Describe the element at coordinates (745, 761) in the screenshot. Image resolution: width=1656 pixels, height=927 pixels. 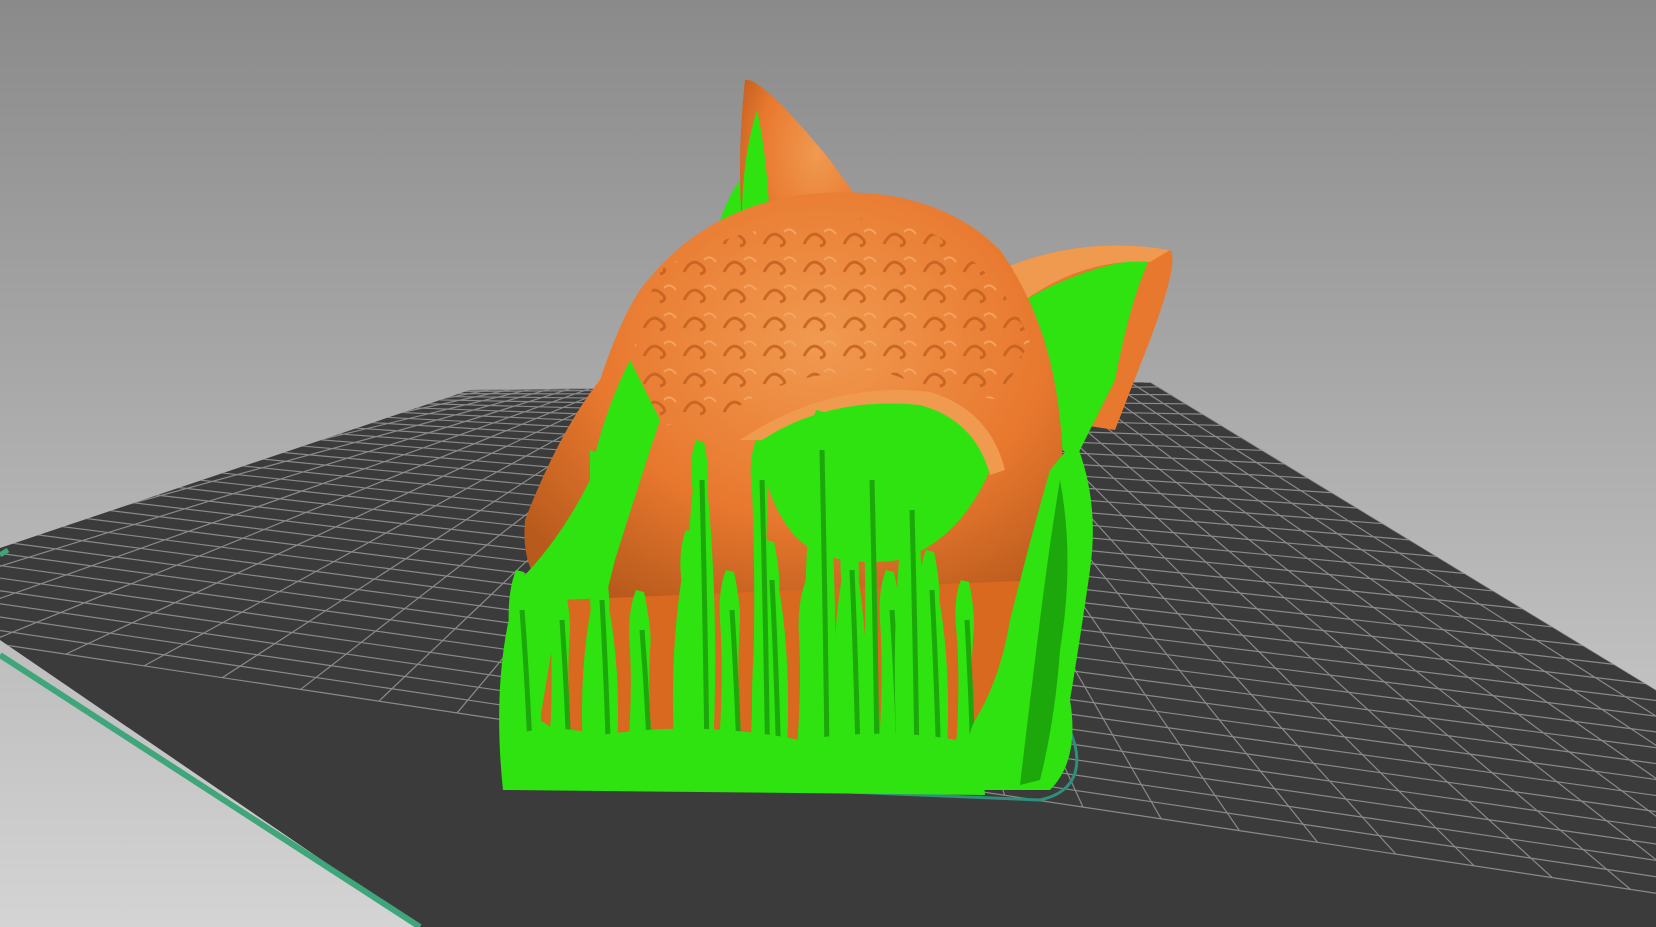
I see `tree-support-base` at that location.